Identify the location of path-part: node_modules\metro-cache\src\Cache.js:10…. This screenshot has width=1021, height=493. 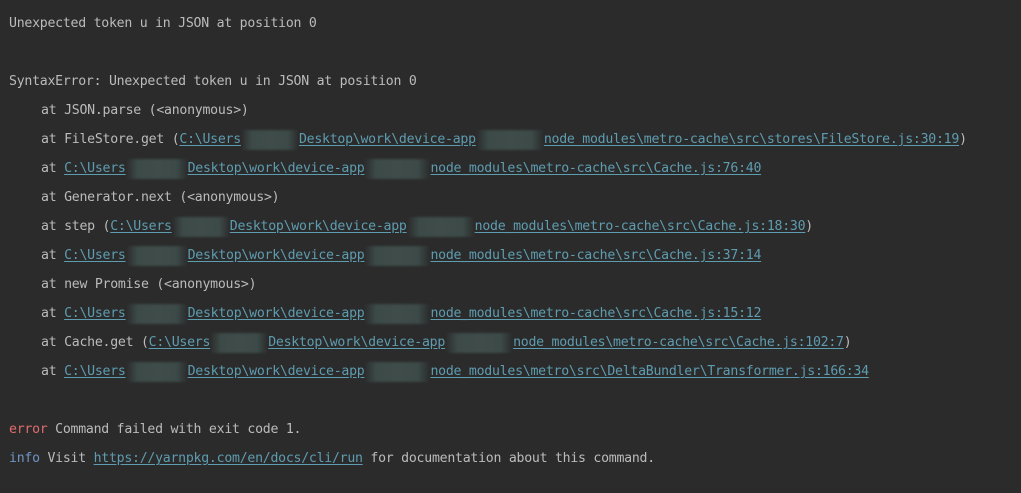
(678, 342).